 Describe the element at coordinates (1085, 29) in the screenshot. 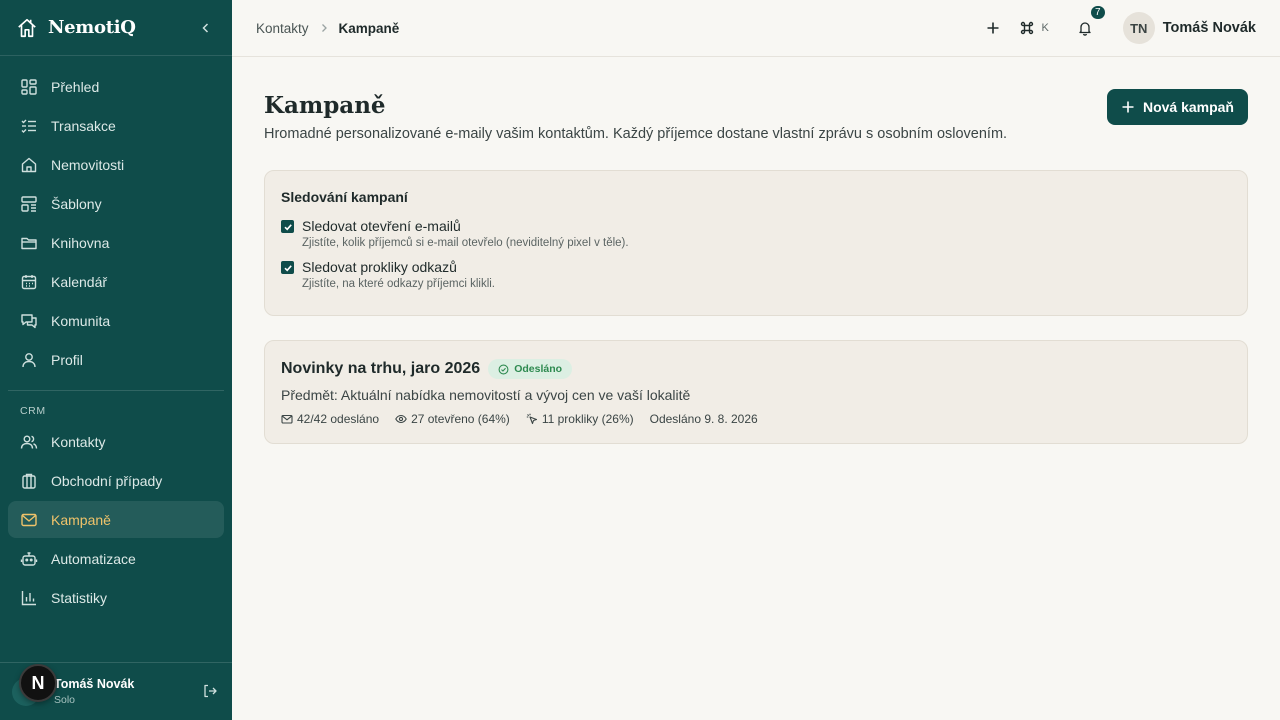

I see `bell-icon` at that location.